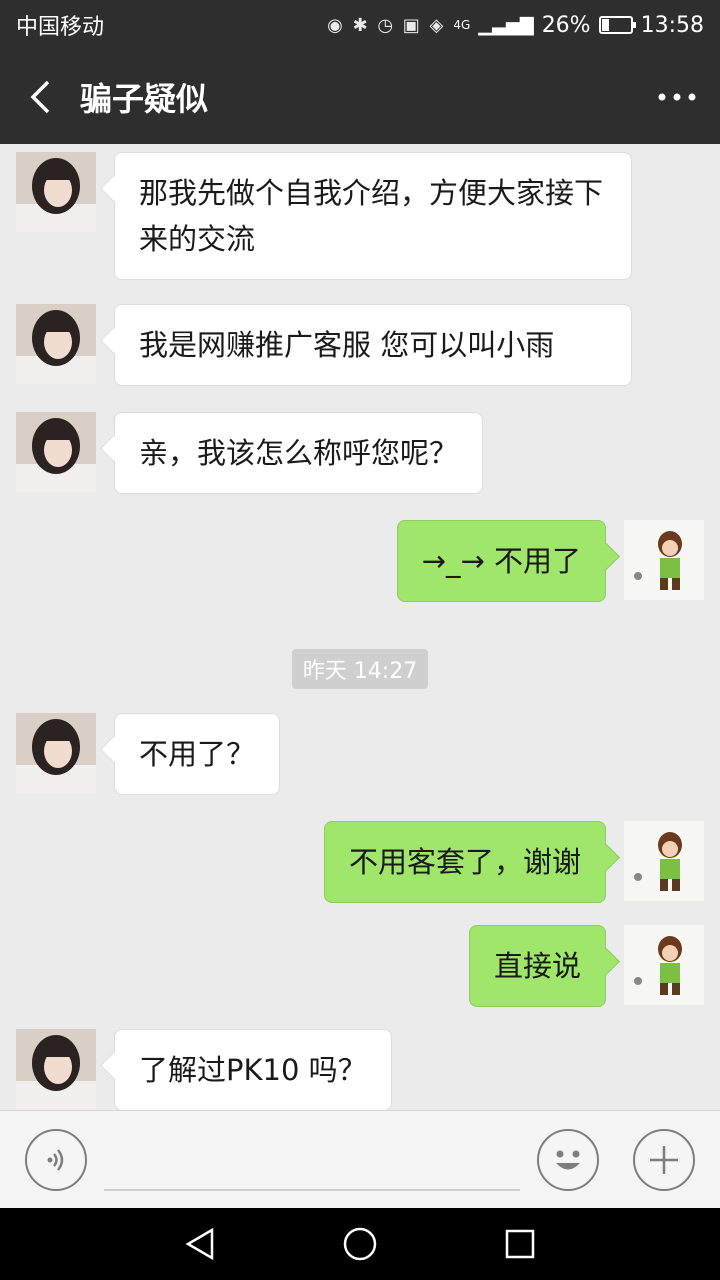  What do you see at coordinates (60, 27) in the screenshot?
I see `carrier-label: 中国移动` at bounding box center [60, 27].